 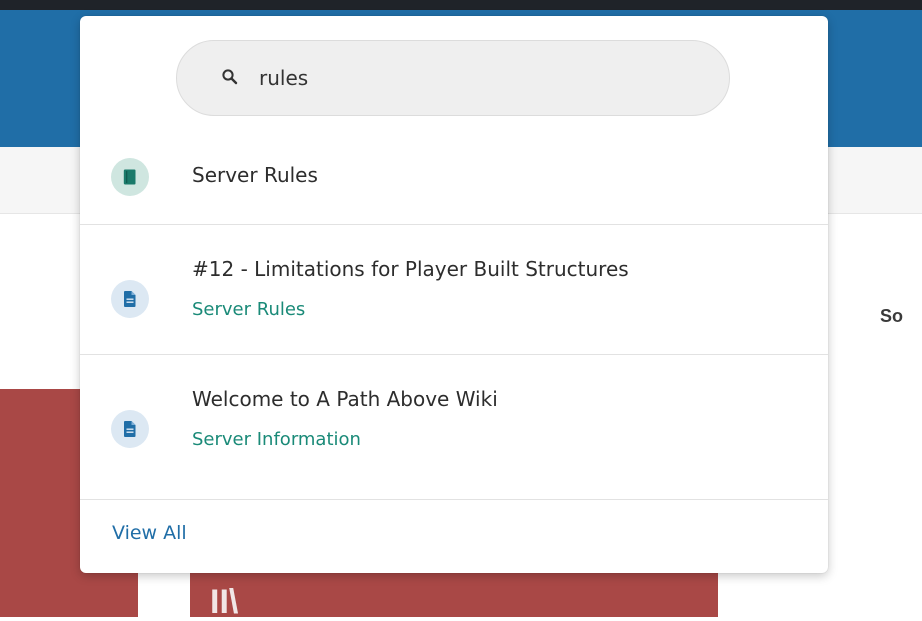 I want to click on search-icon, so click(x=230, y=77).